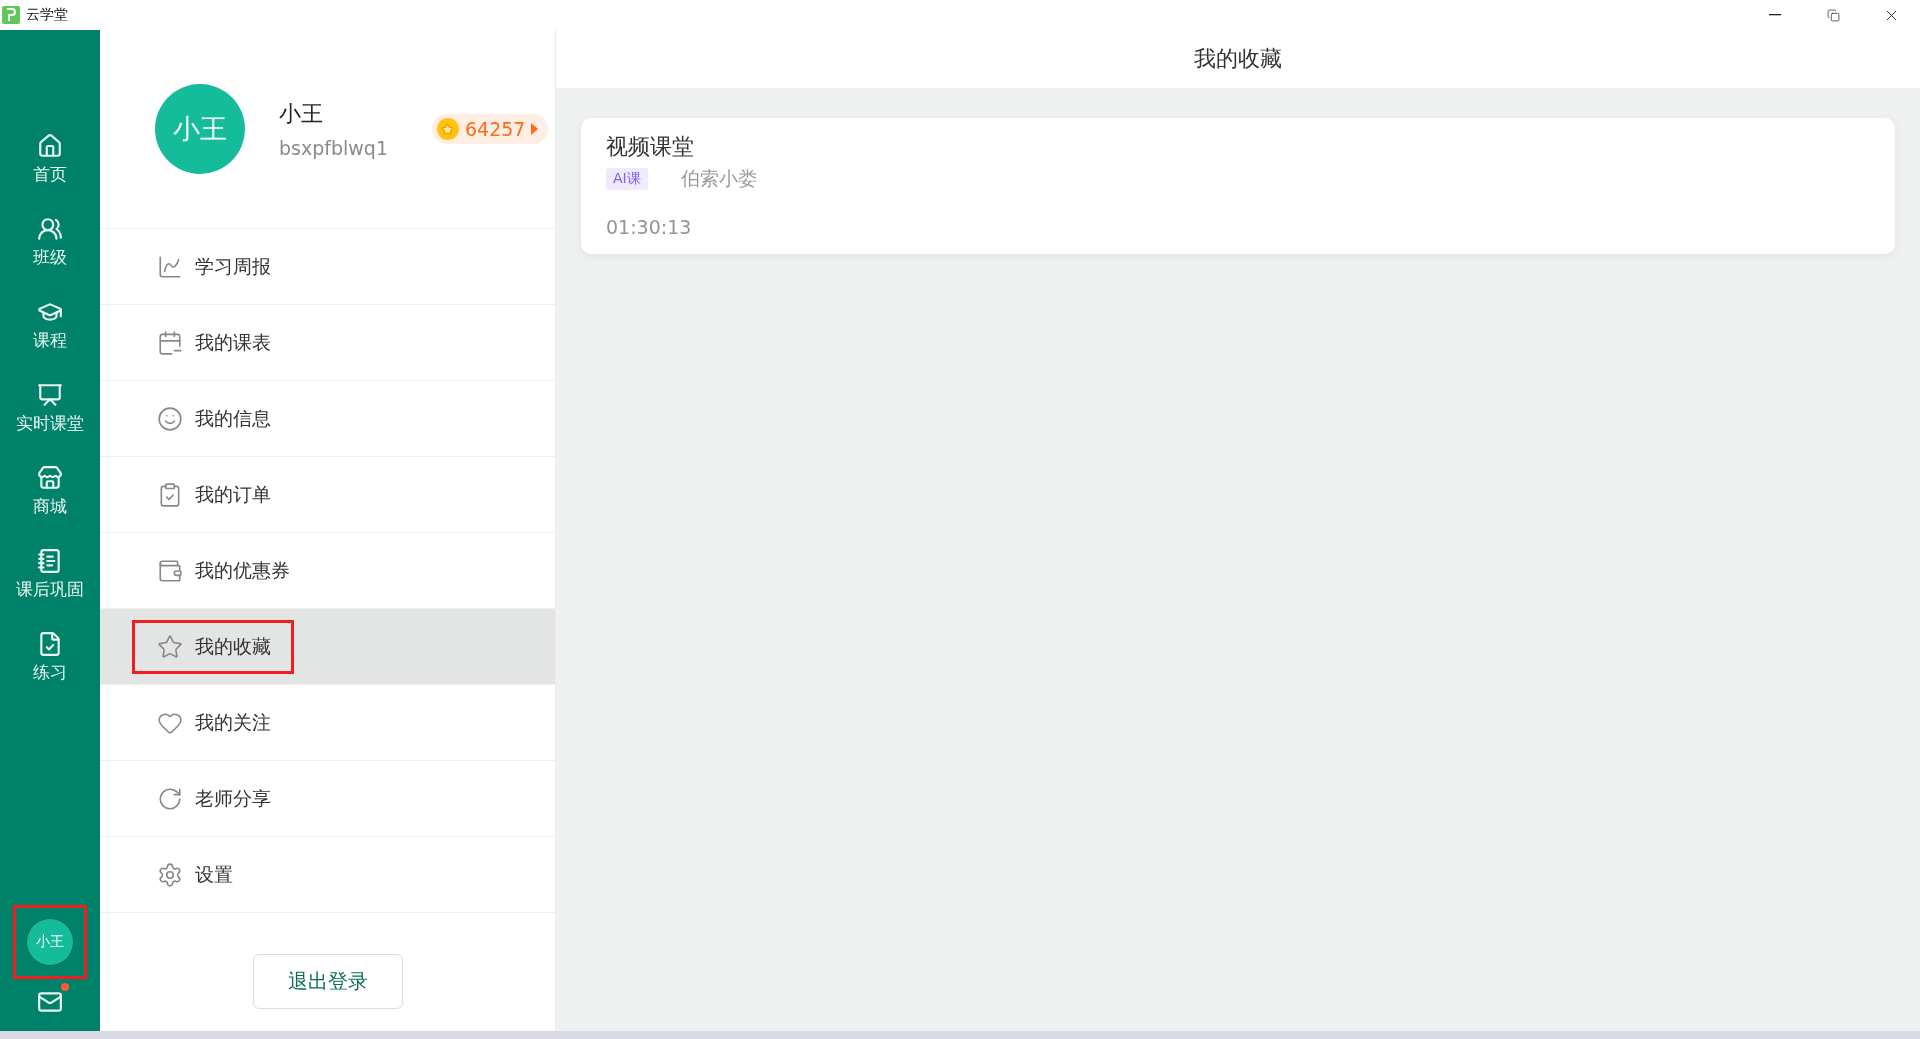 Image resolution: width=1920 pixels, height=1039 pixels. I want to click on nav-item: 班级, so click(50, 242).